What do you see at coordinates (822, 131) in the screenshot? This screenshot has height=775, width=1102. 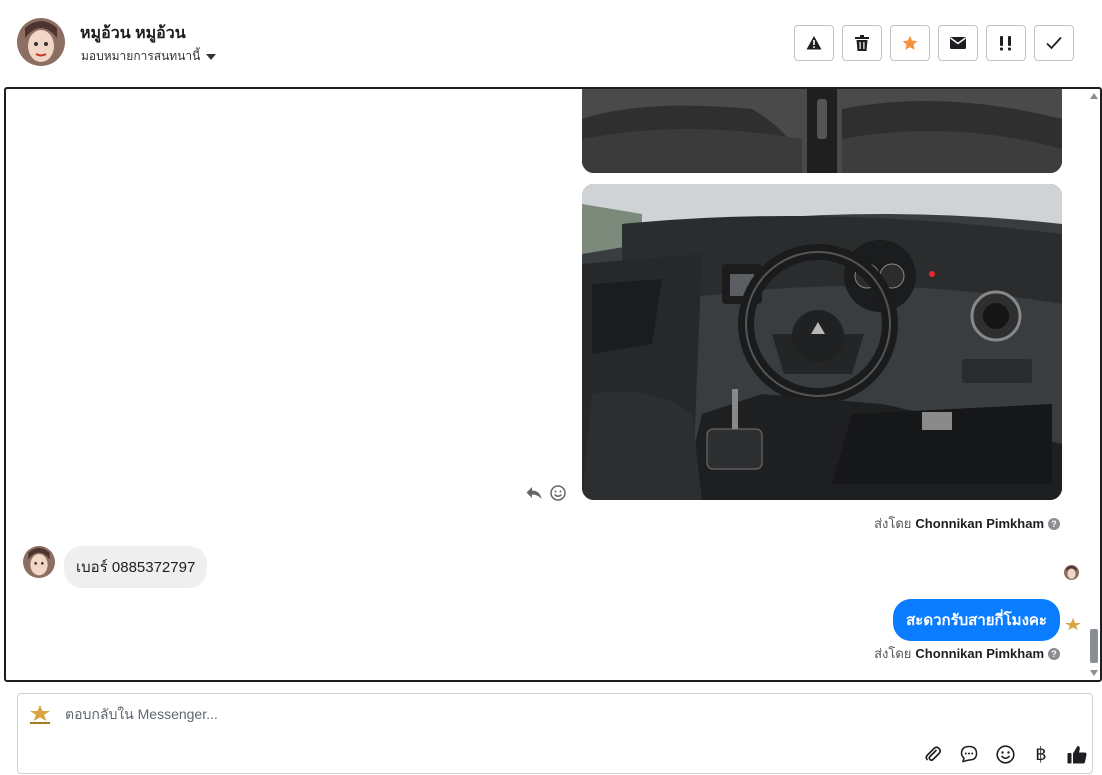 I see `car-seats-photo` at bounding box center [822, 131].